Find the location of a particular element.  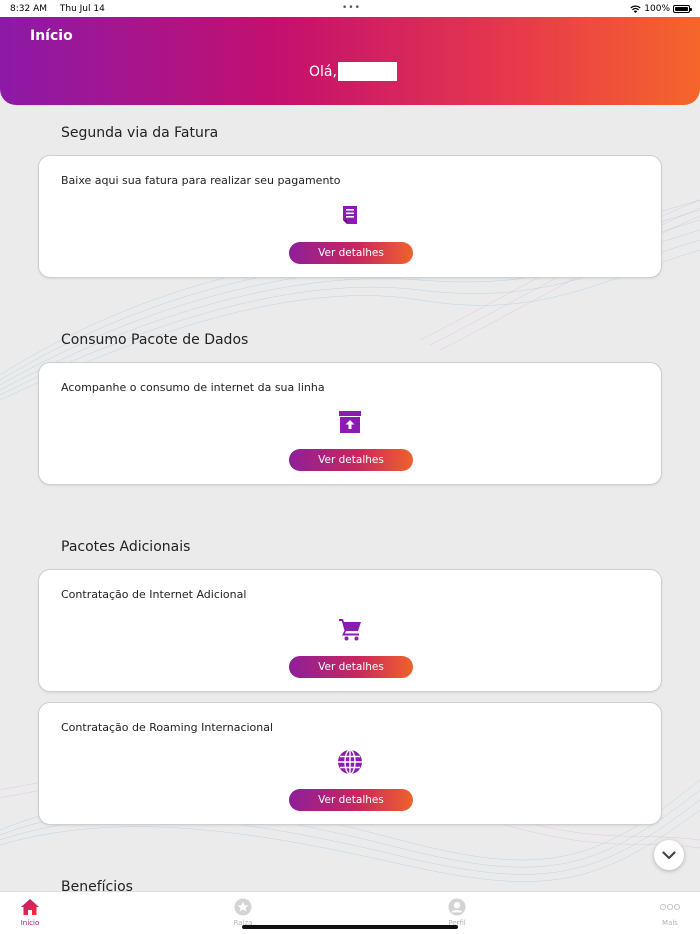

invoice-icon is located at coordinates (350, 215).